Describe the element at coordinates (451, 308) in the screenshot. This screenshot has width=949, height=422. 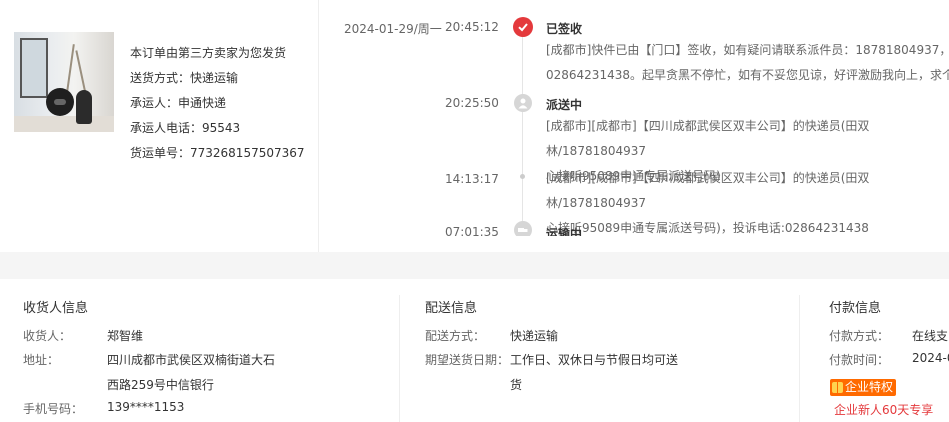
I see `delivery-title: 配送信息` at that location.